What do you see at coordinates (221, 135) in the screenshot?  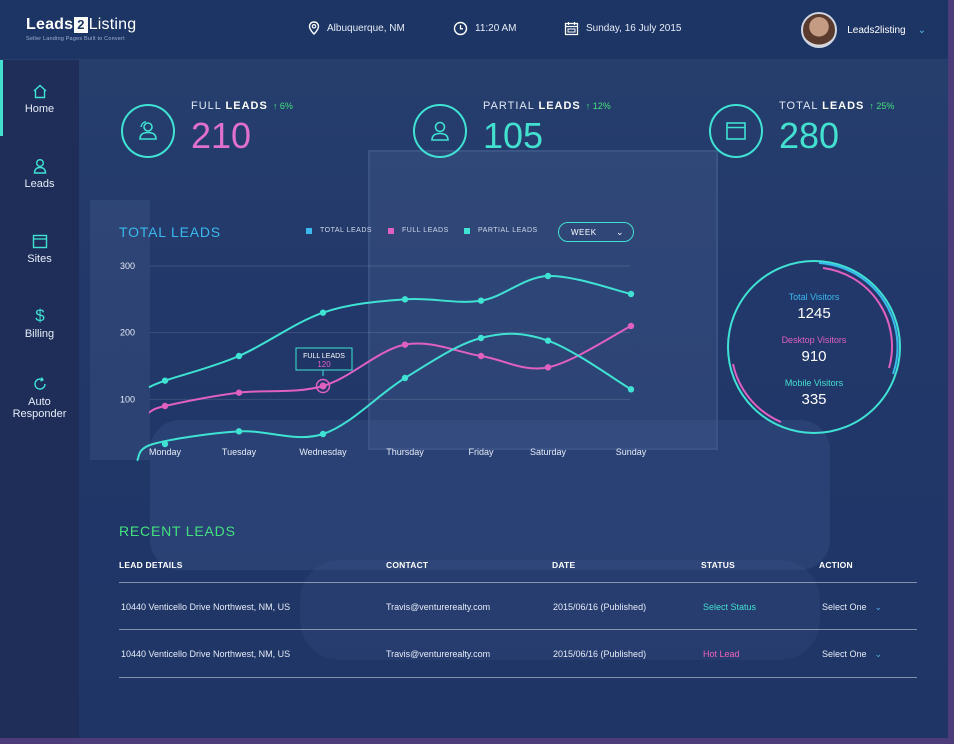 I see `stat-value: 210` at bounding box center [221, 135].